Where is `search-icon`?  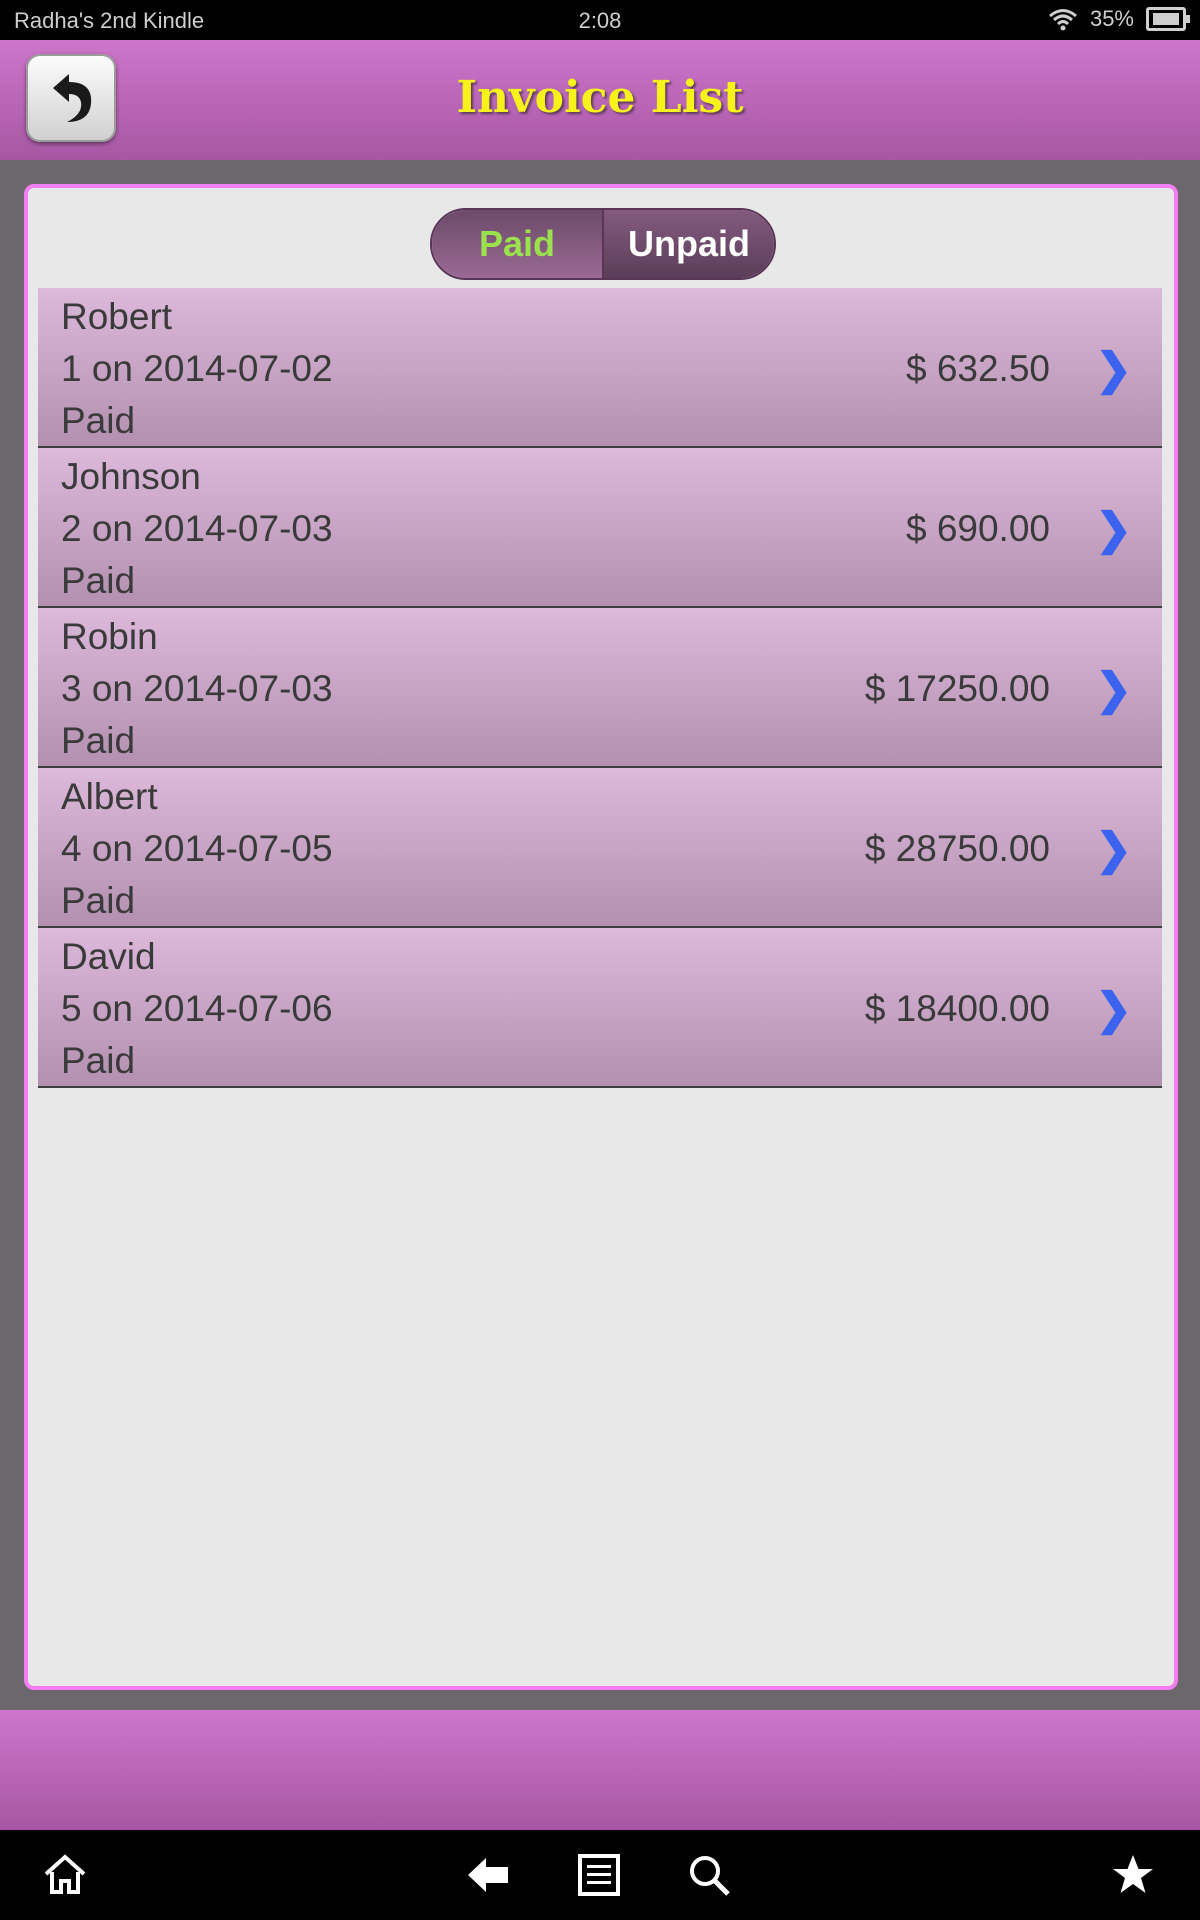
search-icon is located at coordinates (709, 1875).